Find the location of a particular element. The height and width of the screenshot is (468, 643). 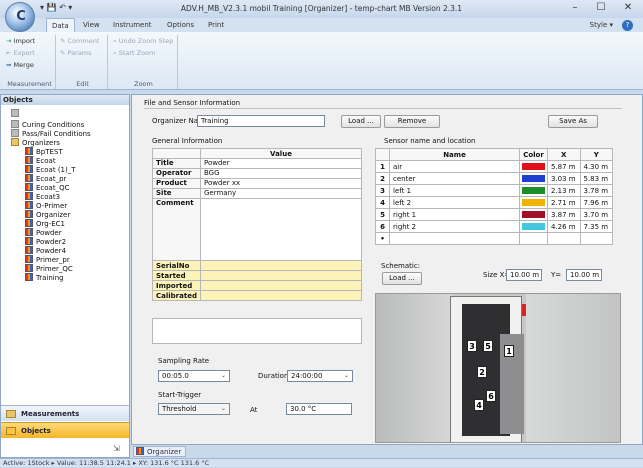

tree-item: Primer_QC is located at coordinates (70, 268).